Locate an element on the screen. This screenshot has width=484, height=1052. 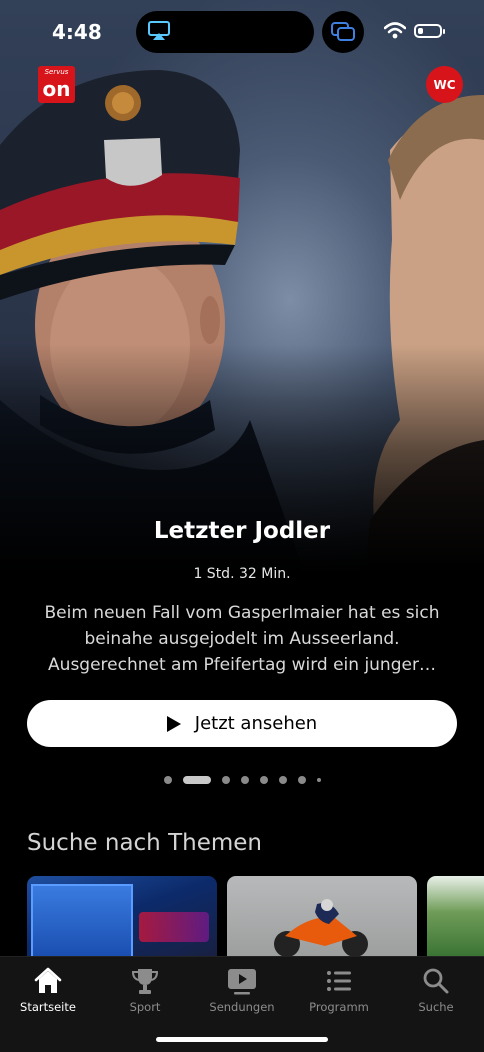
profile-avatar: WC is located at coordinates (444, 84).